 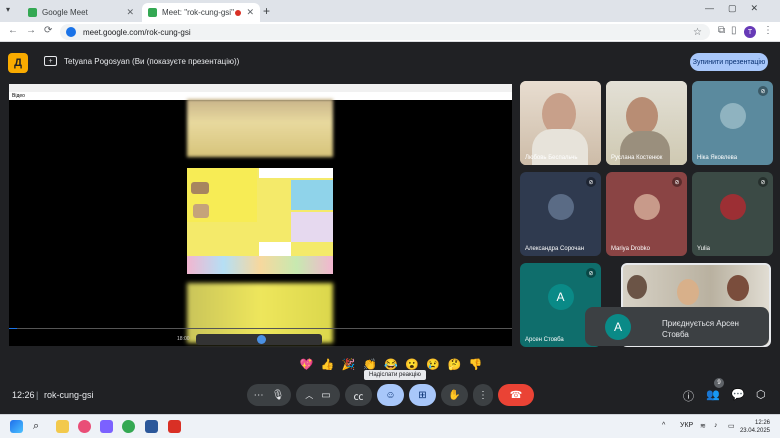 I want to click on search-icon: ⌕, so click(x=39, y=426).